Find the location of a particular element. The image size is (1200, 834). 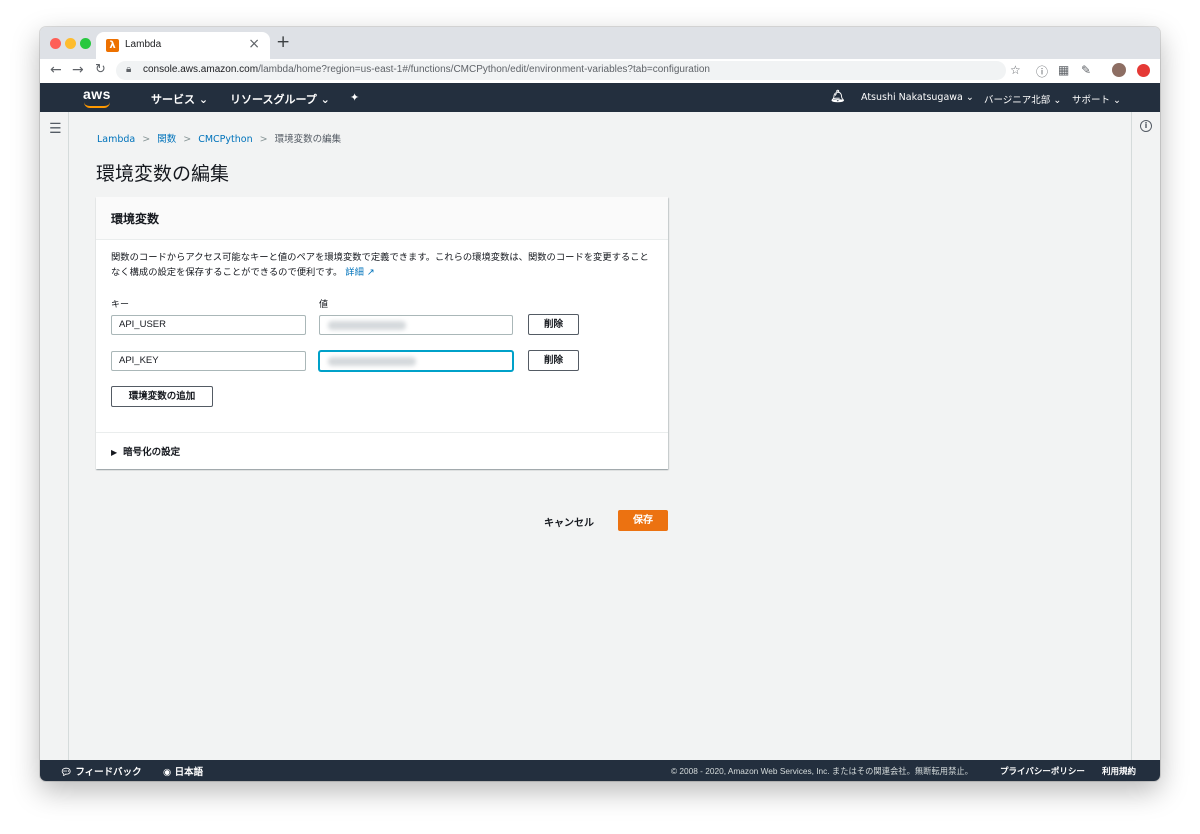

aws-smile-icon is located at coordinates (97, 105).